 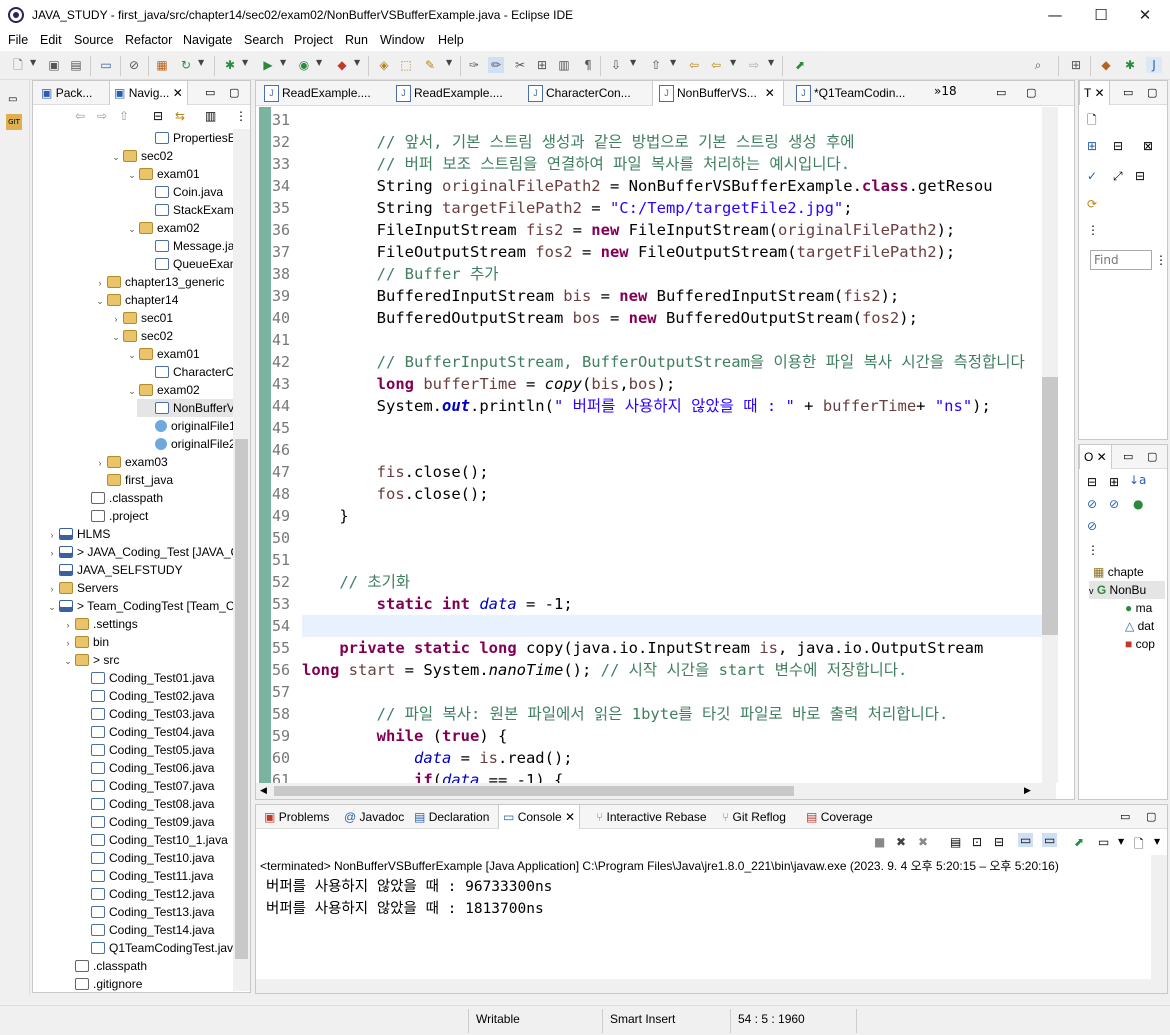 I want to click on menu-source: Source, so click(x=94, y=40).